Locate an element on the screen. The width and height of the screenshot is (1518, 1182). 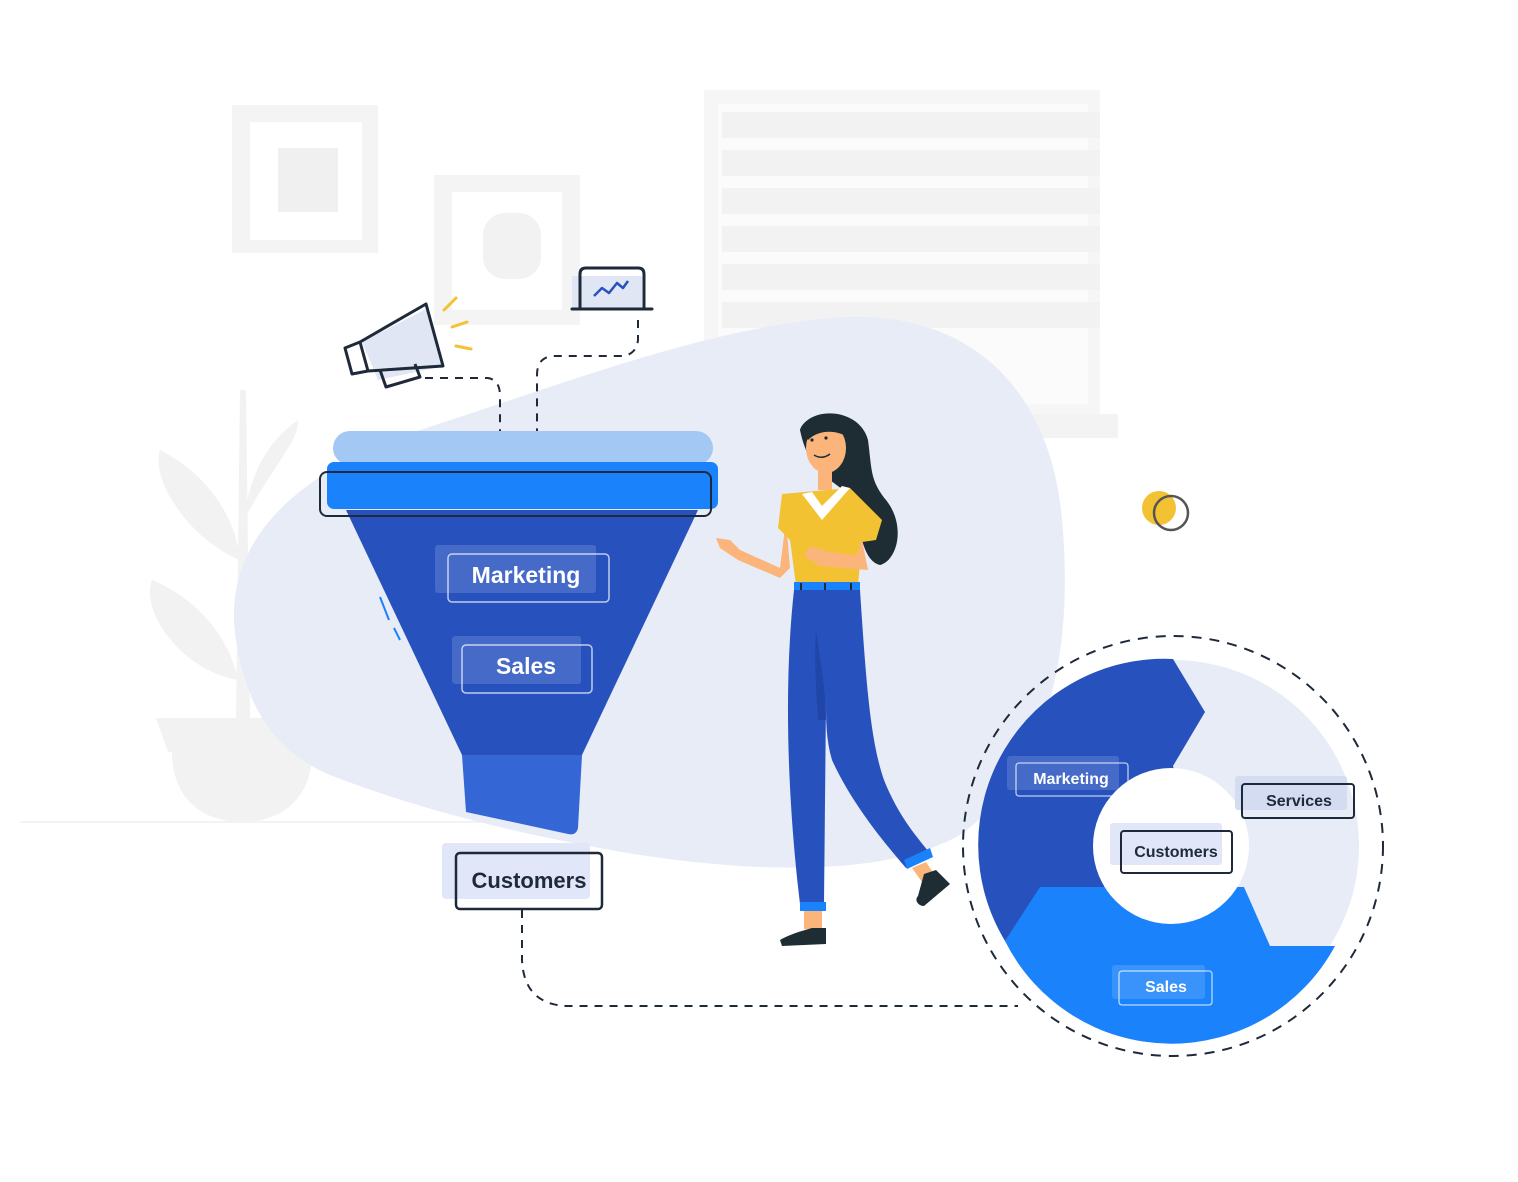
funnel-rim-back is located at coordinates (523, 448).